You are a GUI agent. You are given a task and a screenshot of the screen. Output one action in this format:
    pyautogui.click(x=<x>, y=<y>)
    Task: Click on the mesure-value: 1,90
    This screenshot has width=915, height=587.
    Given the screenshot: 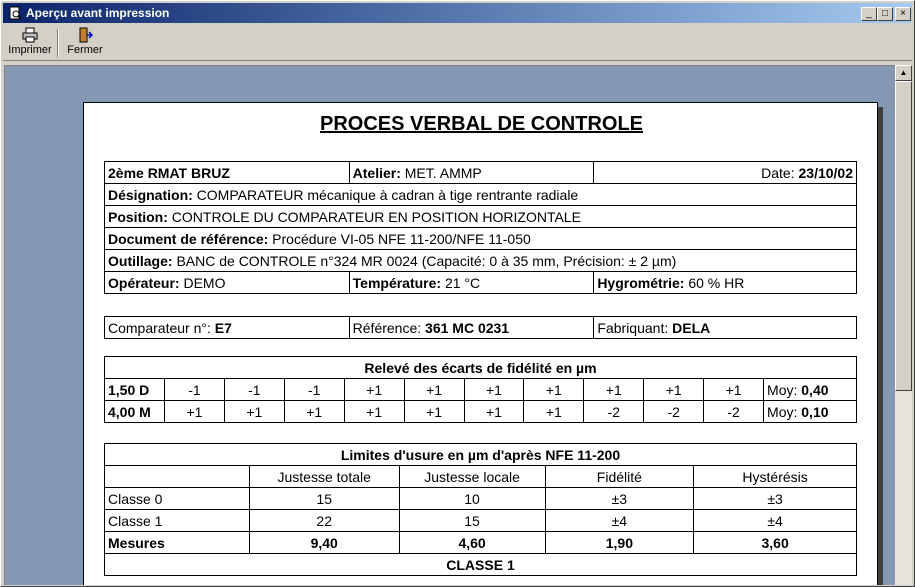 What is the action you would take?
    pyautogui.click(x=619, y=542)
    